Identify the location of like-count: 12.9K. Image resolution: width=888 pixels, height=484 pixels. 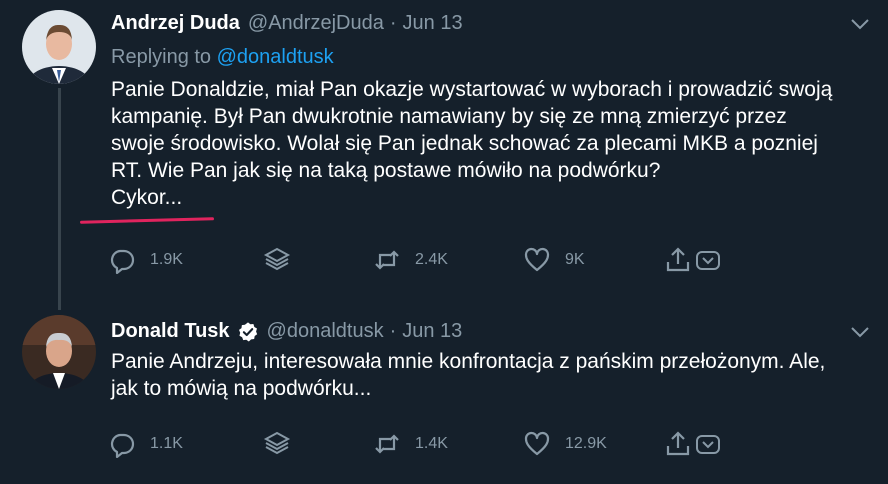
(586, 443).